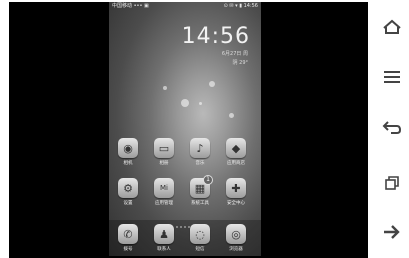 The image size is (409, 258). What do you see at coordinates (240, 63) in the screenshot?
I see `weather-text: 阴 29°` at bounding box center [240, 63].